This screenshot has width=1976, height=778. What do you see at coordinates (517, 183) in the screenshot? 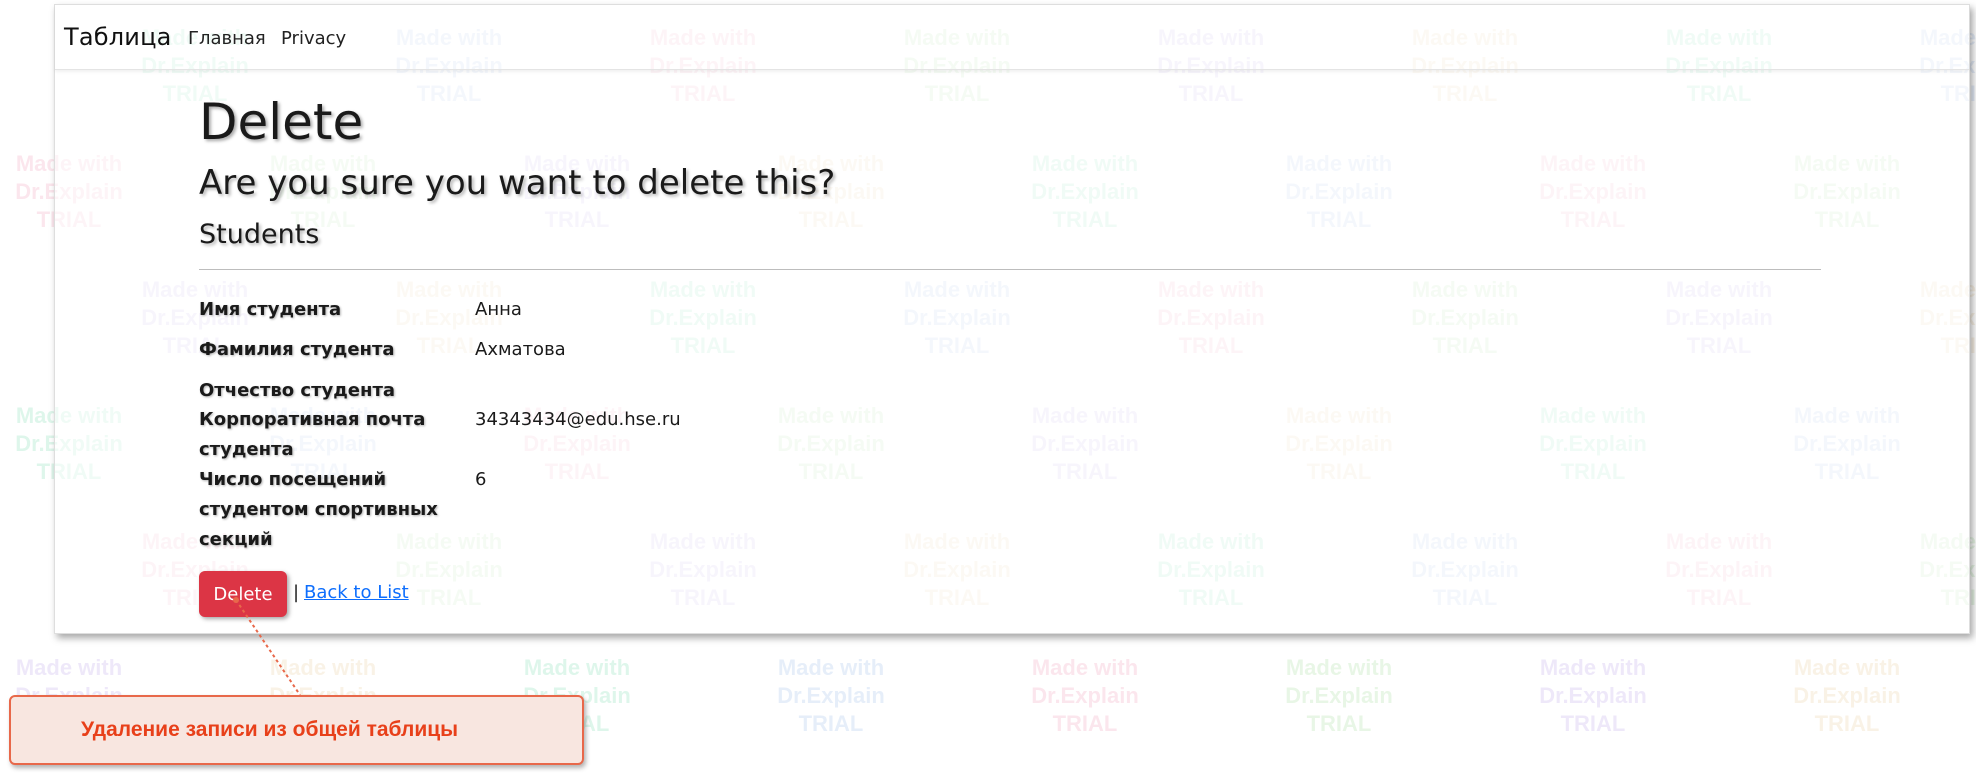
I see `confirm-question: Are you sure you want to delete this?` at bounding box center [517, 183].